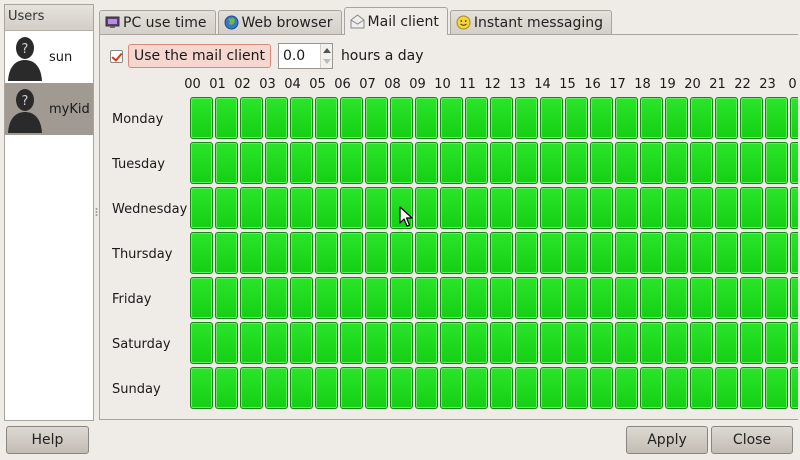 The image size is (800, 460). Describe the element at coordinates (279, 22) in the screenshot. I see `tab-web-browser: Web browser` at that location.